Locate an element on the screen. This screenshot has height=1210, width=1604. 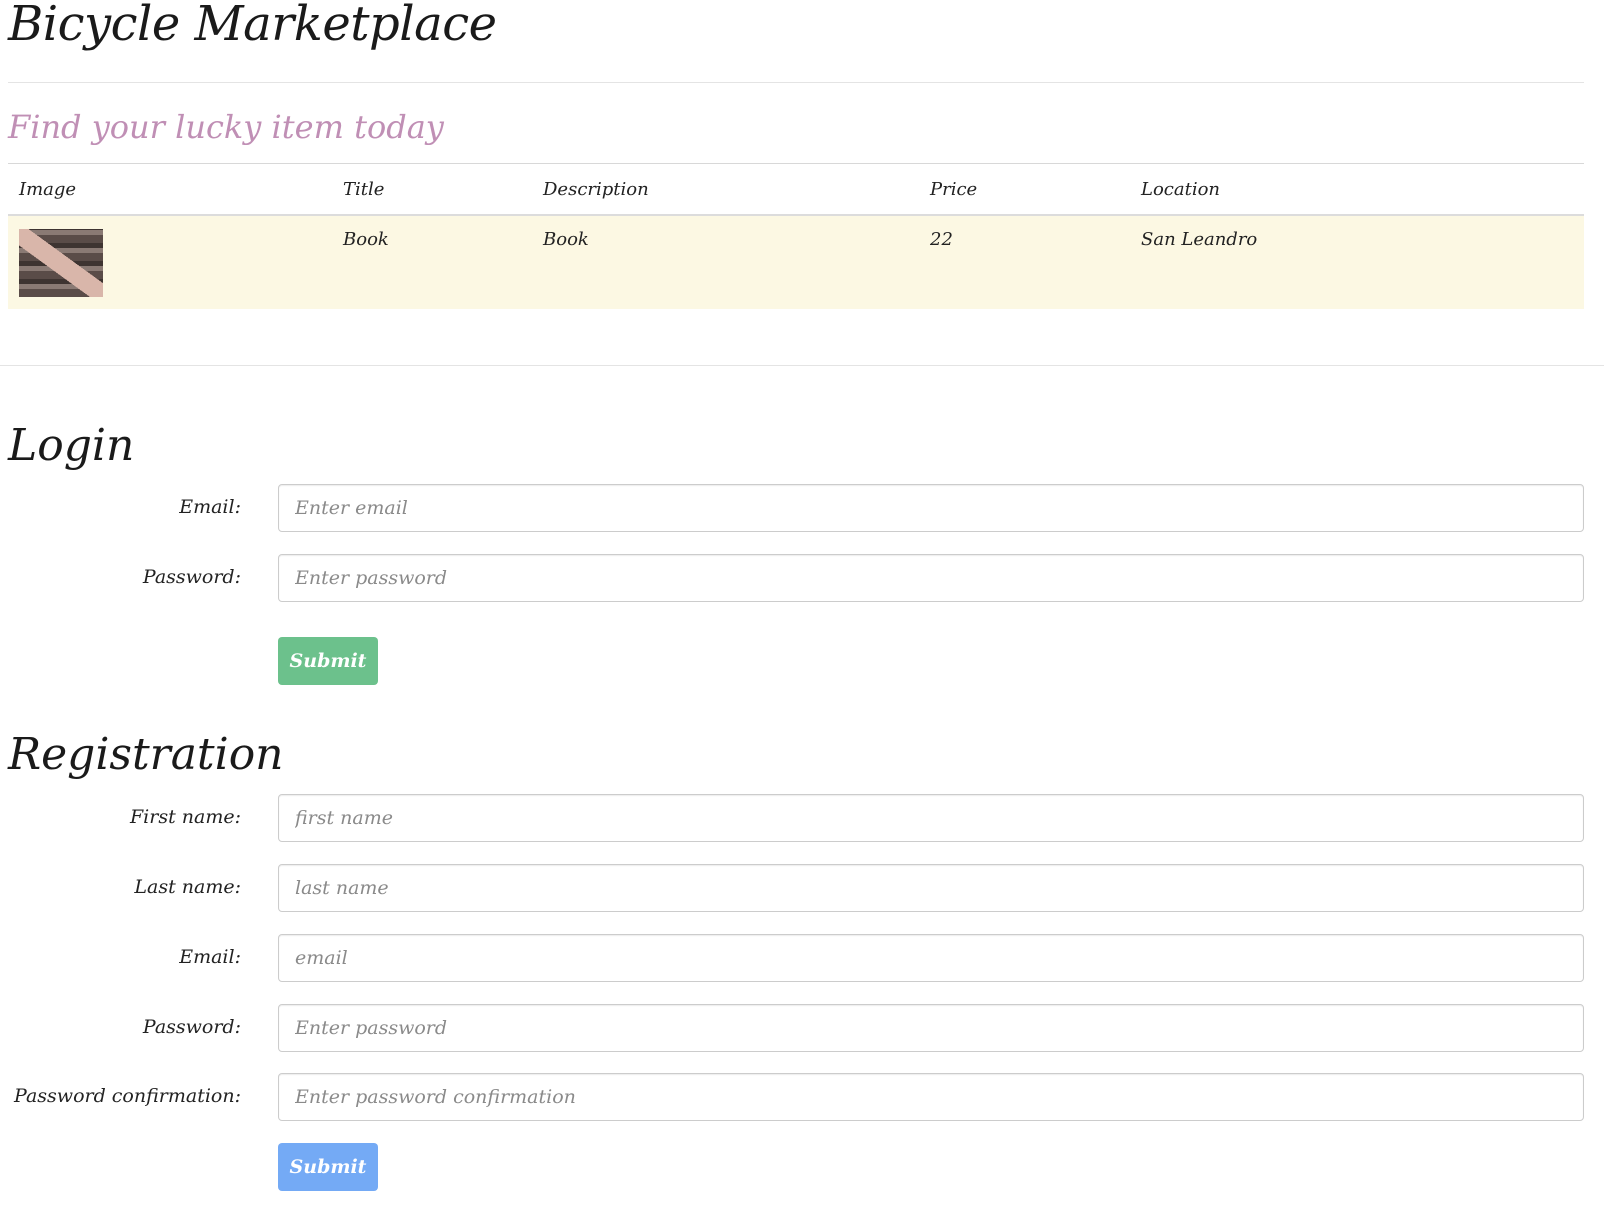
item-title: Book is located at coordinates (432, 262).